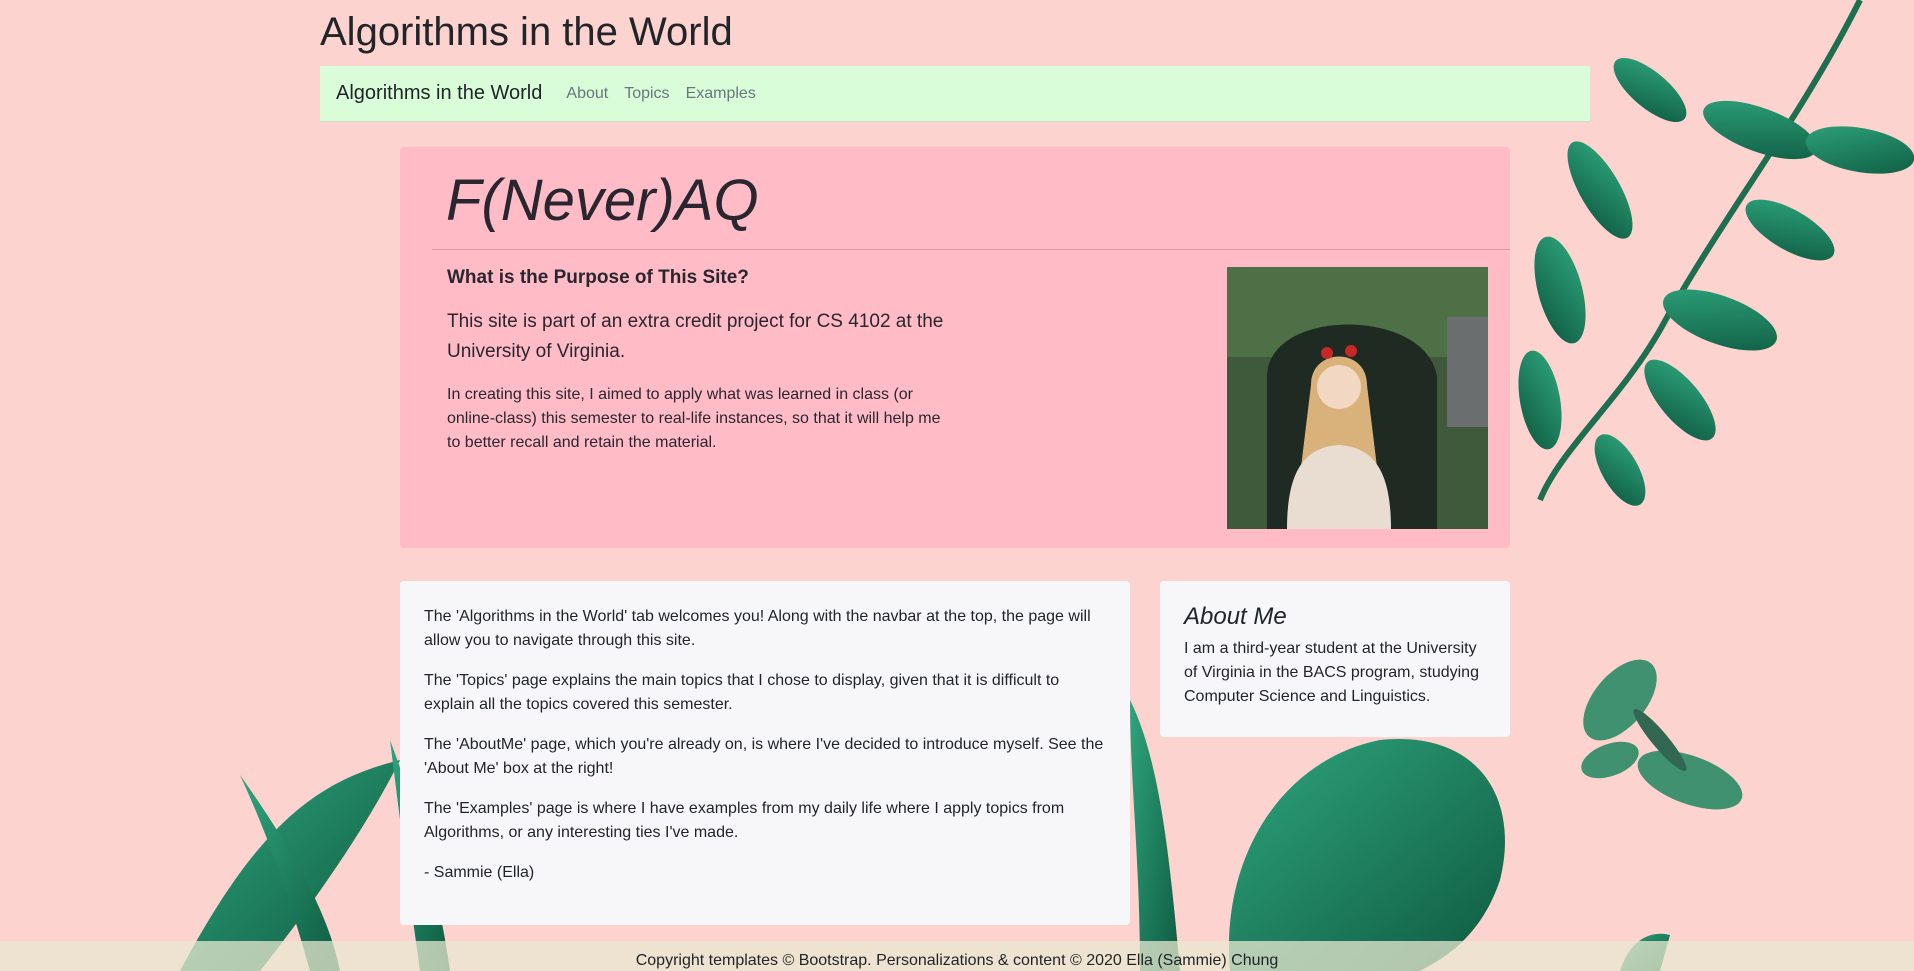  I want to click on about-me-title: About Me, so click(1235, 616).